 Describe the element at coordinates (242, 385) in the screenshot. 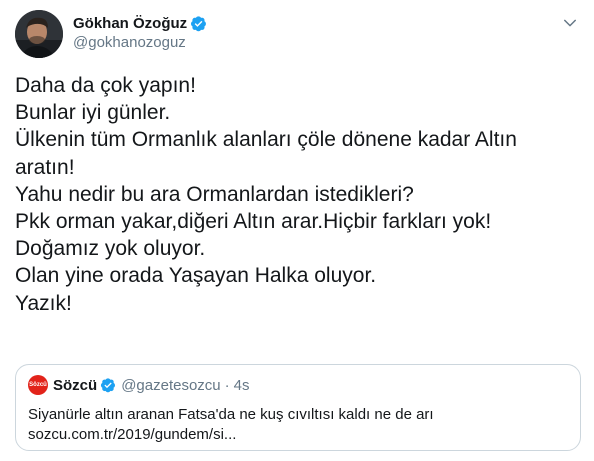

I see `quoted-timestamp: 4s` at that location.